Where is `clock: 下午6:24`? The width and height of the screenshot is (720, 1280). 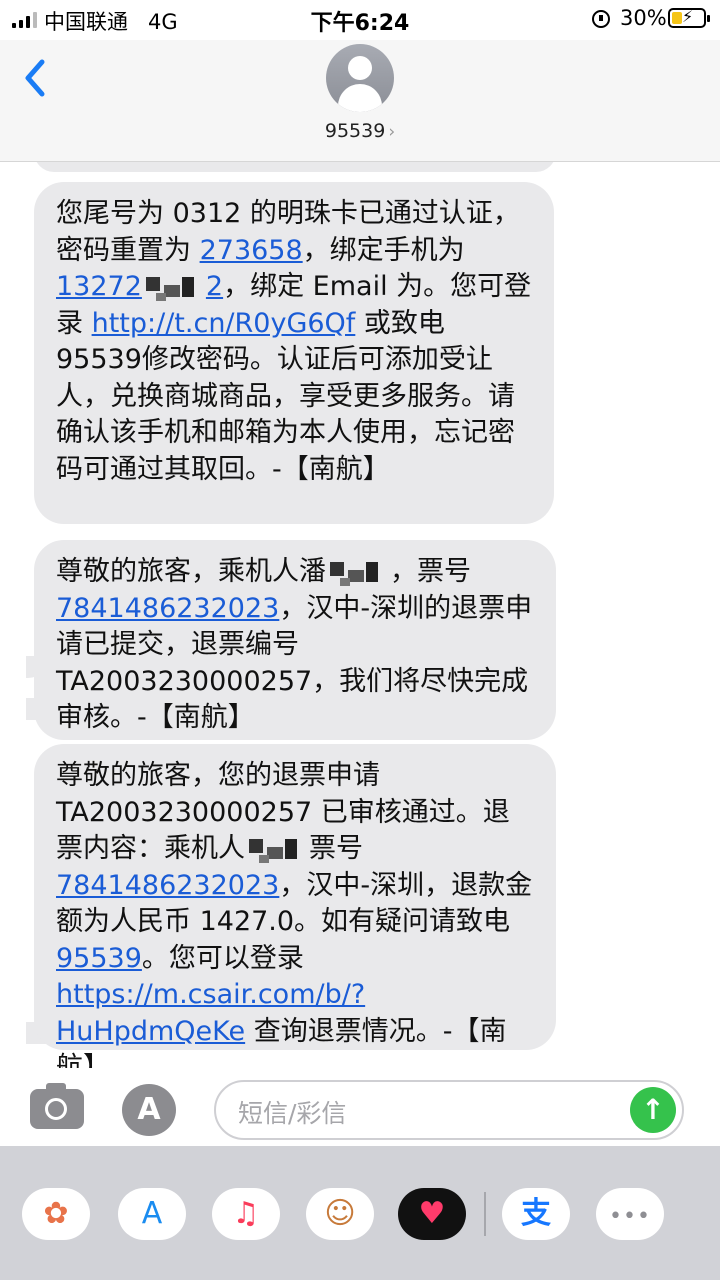
clock: 下午6:24 is located at coordinates (360, 23).